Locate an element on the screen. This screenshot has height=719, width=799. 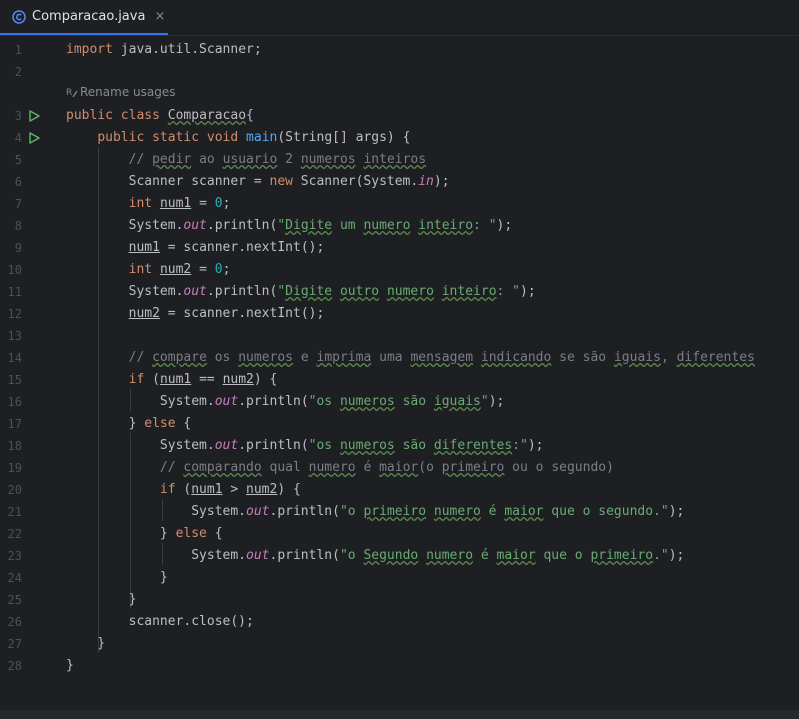
code-line: 20 if (num1 > num2) { is located at coordinates (399, 490).